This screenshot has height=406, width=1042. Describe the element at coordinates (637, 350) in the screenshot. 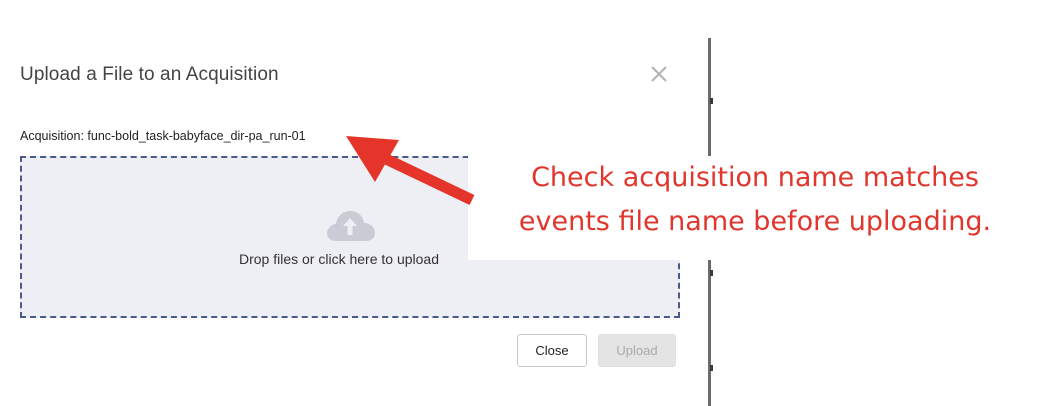

I see `upload-button: Upload` at that location.